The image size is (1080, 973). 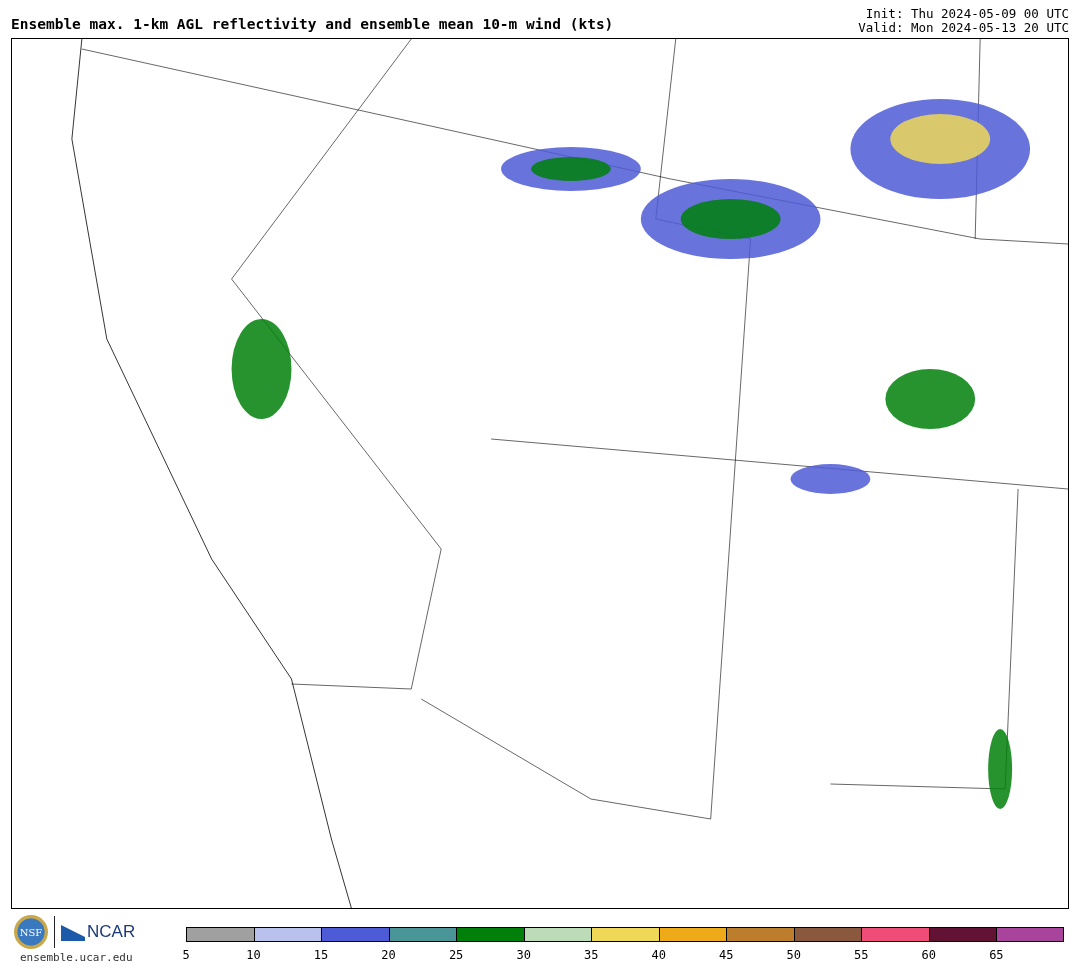 What do you see at coordinates (967, 14) in the screenshot?
I see `init-time: Init: Thu 2024-05-09 00 UTC` at bounding box center [967, 14].